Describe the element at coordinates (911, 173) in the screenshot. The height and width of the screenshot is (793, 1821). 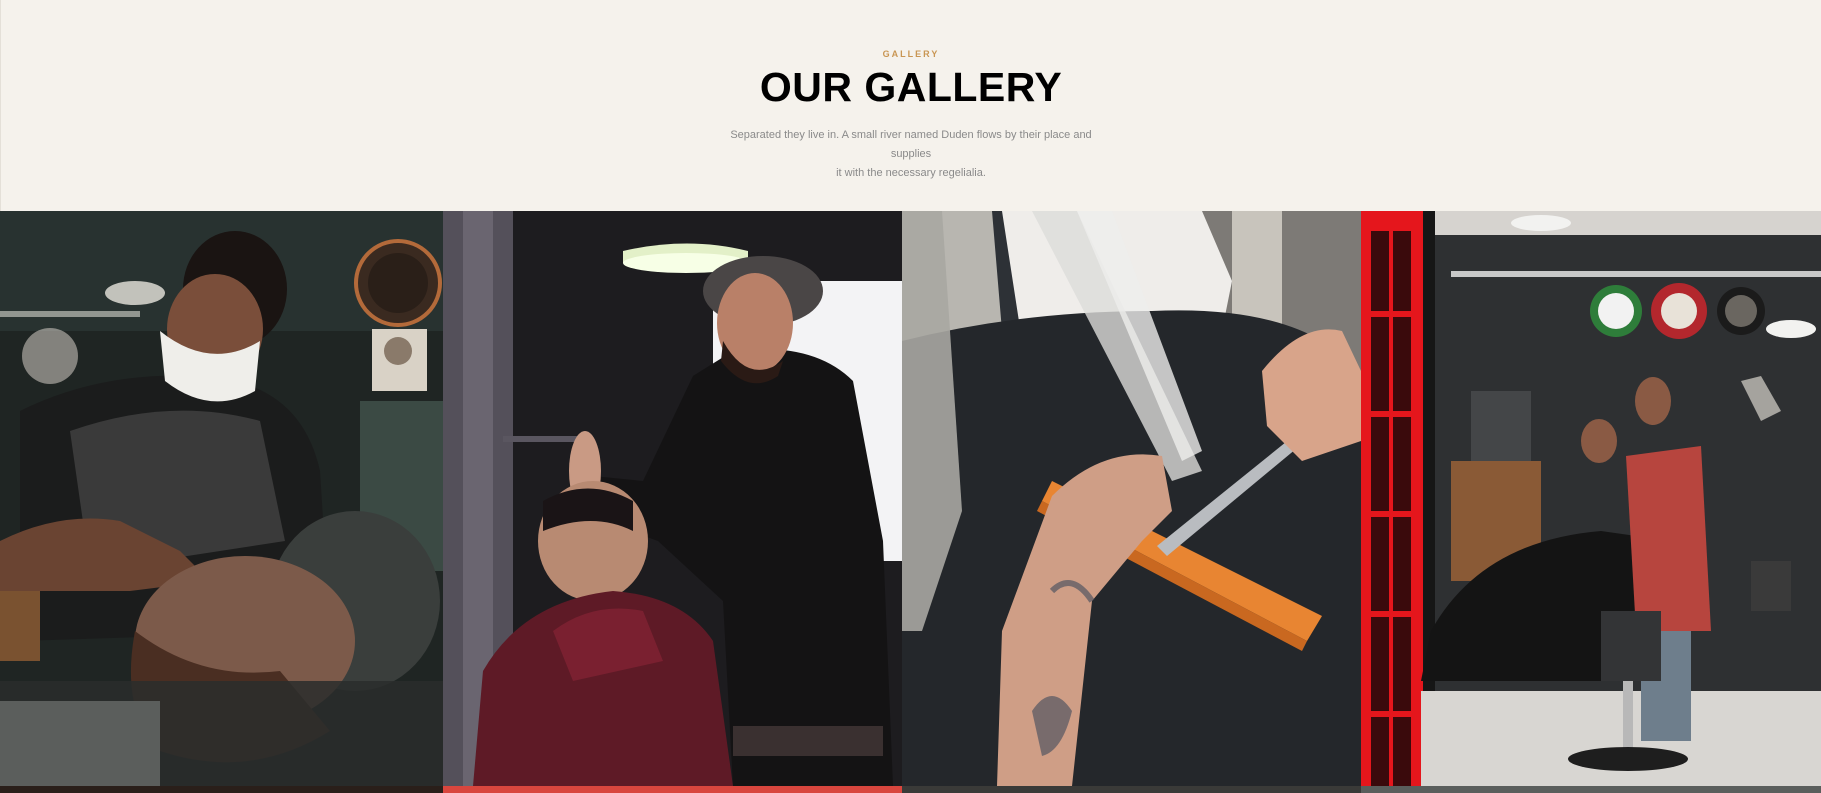
I see `description-line-2: it with the necessary regelialia.` at that location.